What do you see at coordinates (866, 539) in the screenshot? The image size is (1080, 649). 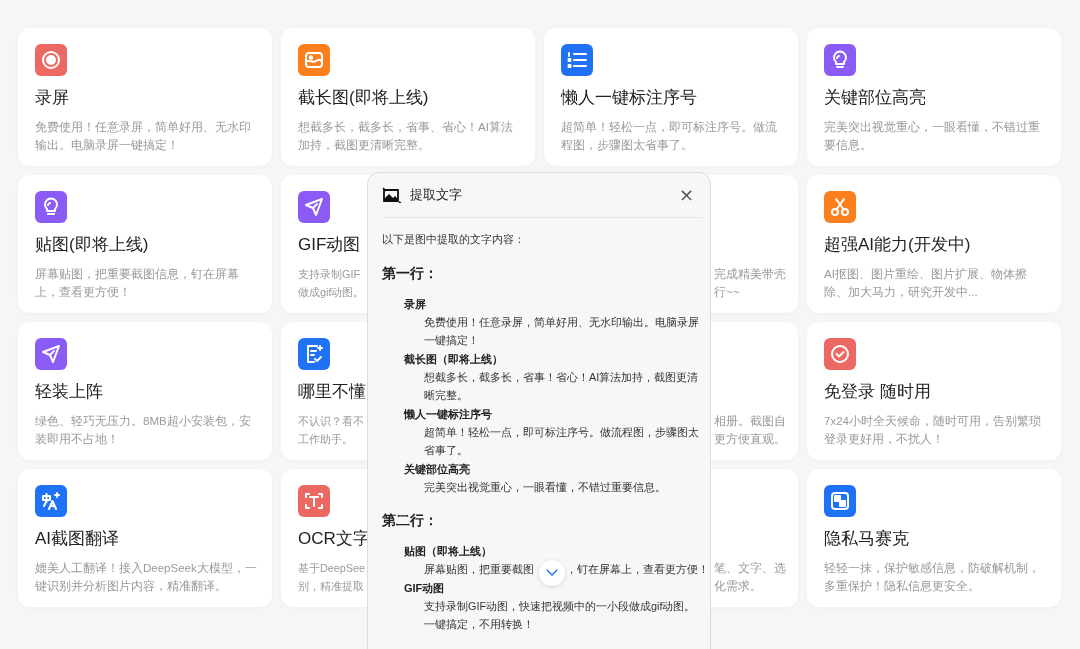 I see `card-title: 隐私马赛克` at bounding box center [866, 539].